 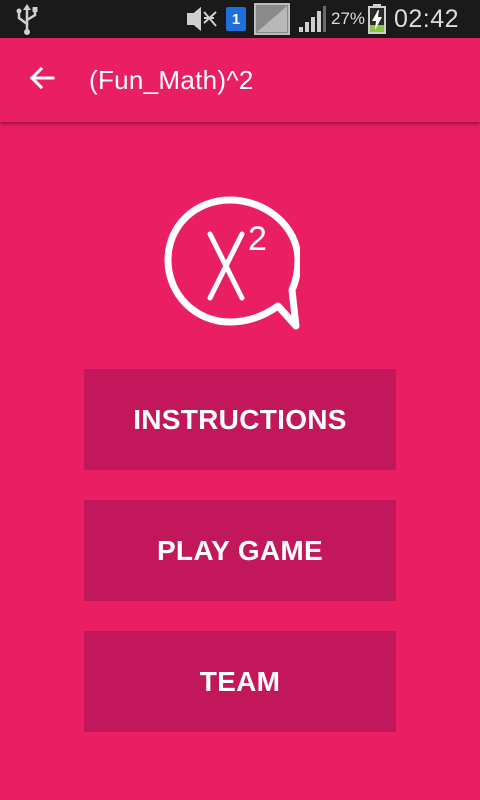 I want to click on signal-icon, so click(x=312, y=19).